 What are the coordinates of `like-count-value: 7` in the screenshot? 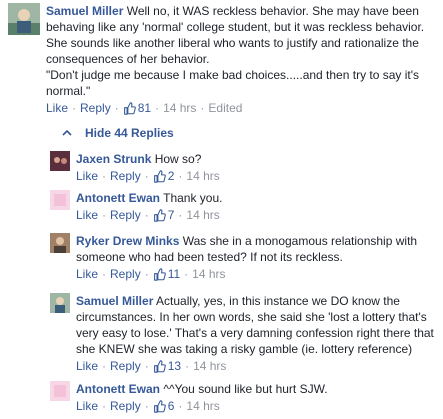 It's located at (171, 215).